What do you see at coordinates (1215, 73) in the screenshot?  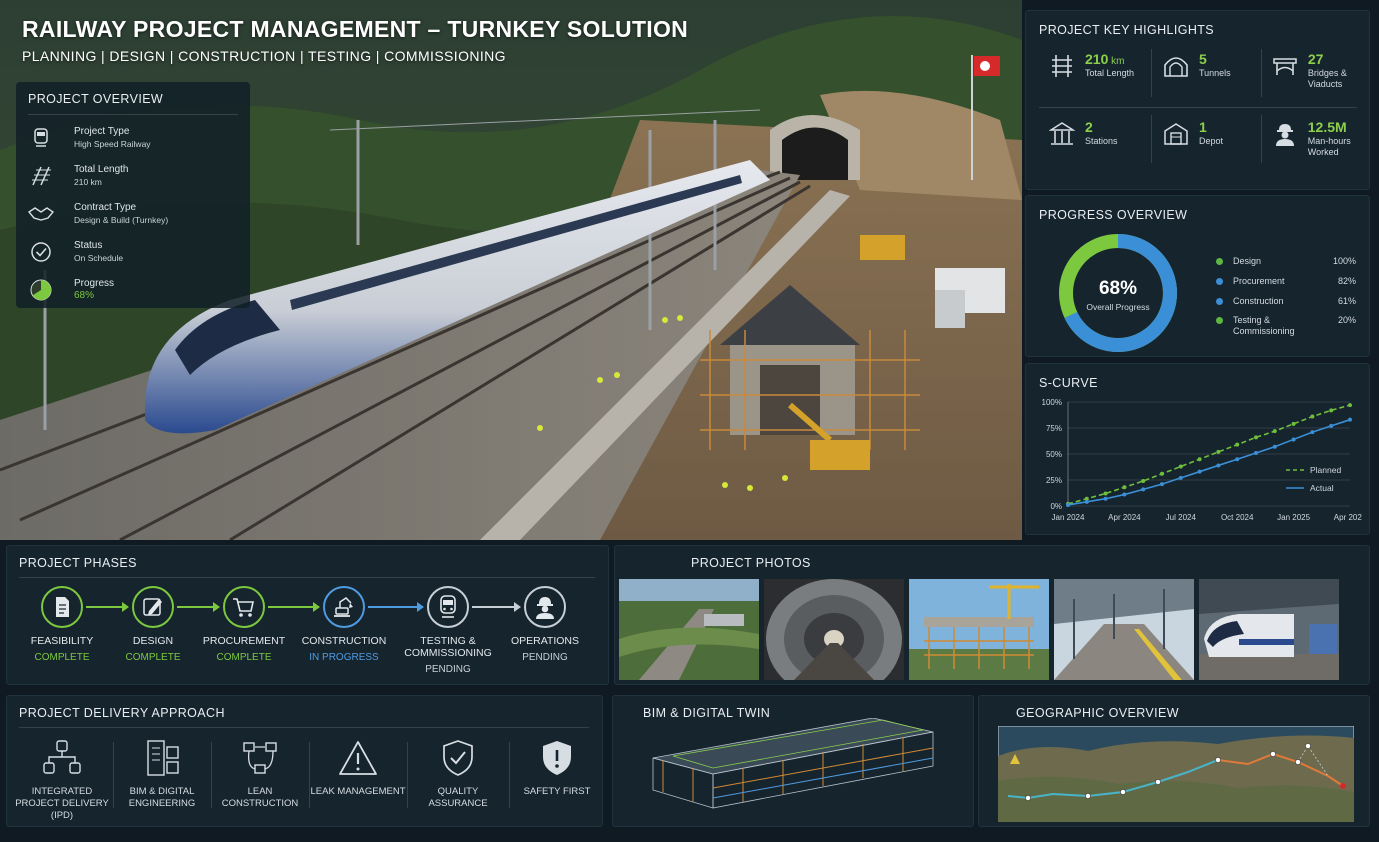 I see `highlight-label: Tunnels` at bounding box center [1215, 73].